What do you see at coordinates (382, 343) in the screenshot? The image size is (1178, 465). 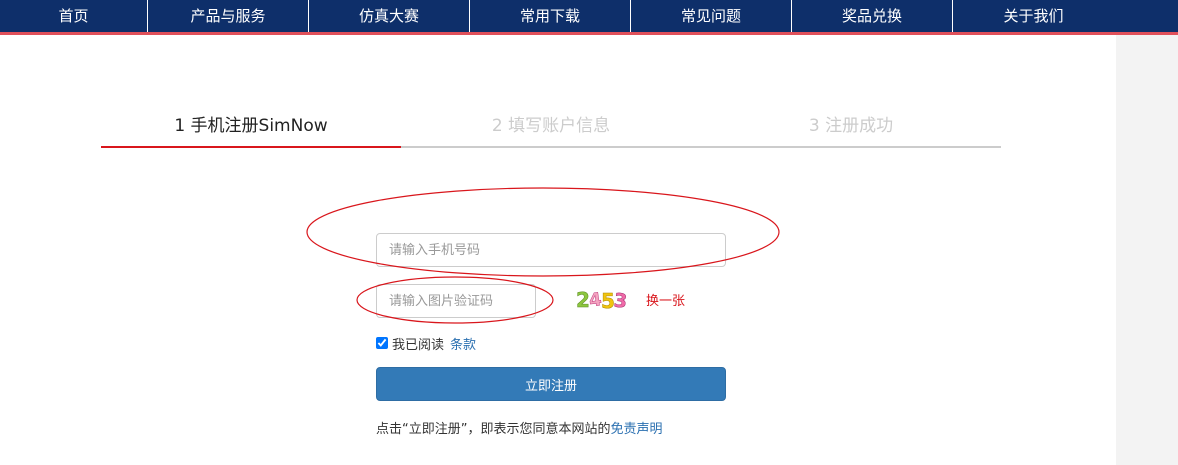 I see `agree-checkbox` at bounding box center [382, 343].